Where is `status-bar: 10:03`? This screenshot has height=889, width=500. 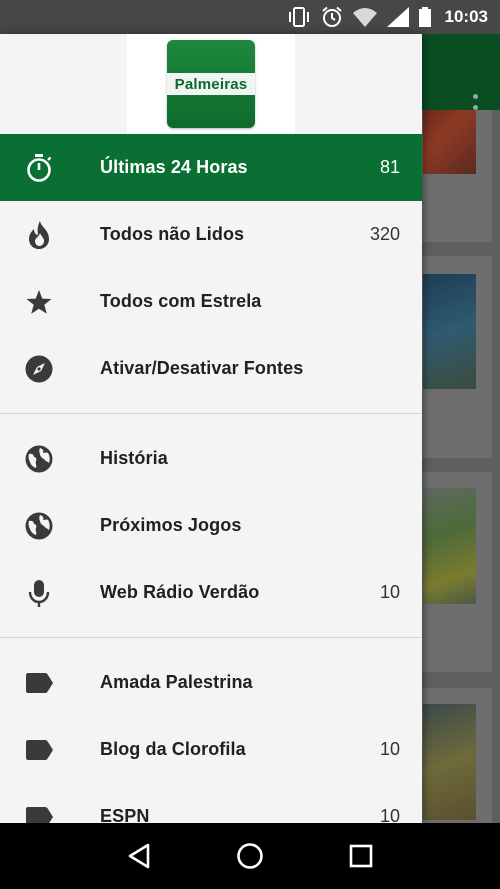
status-bar: 10:03 is located at coordinates (250, 17).